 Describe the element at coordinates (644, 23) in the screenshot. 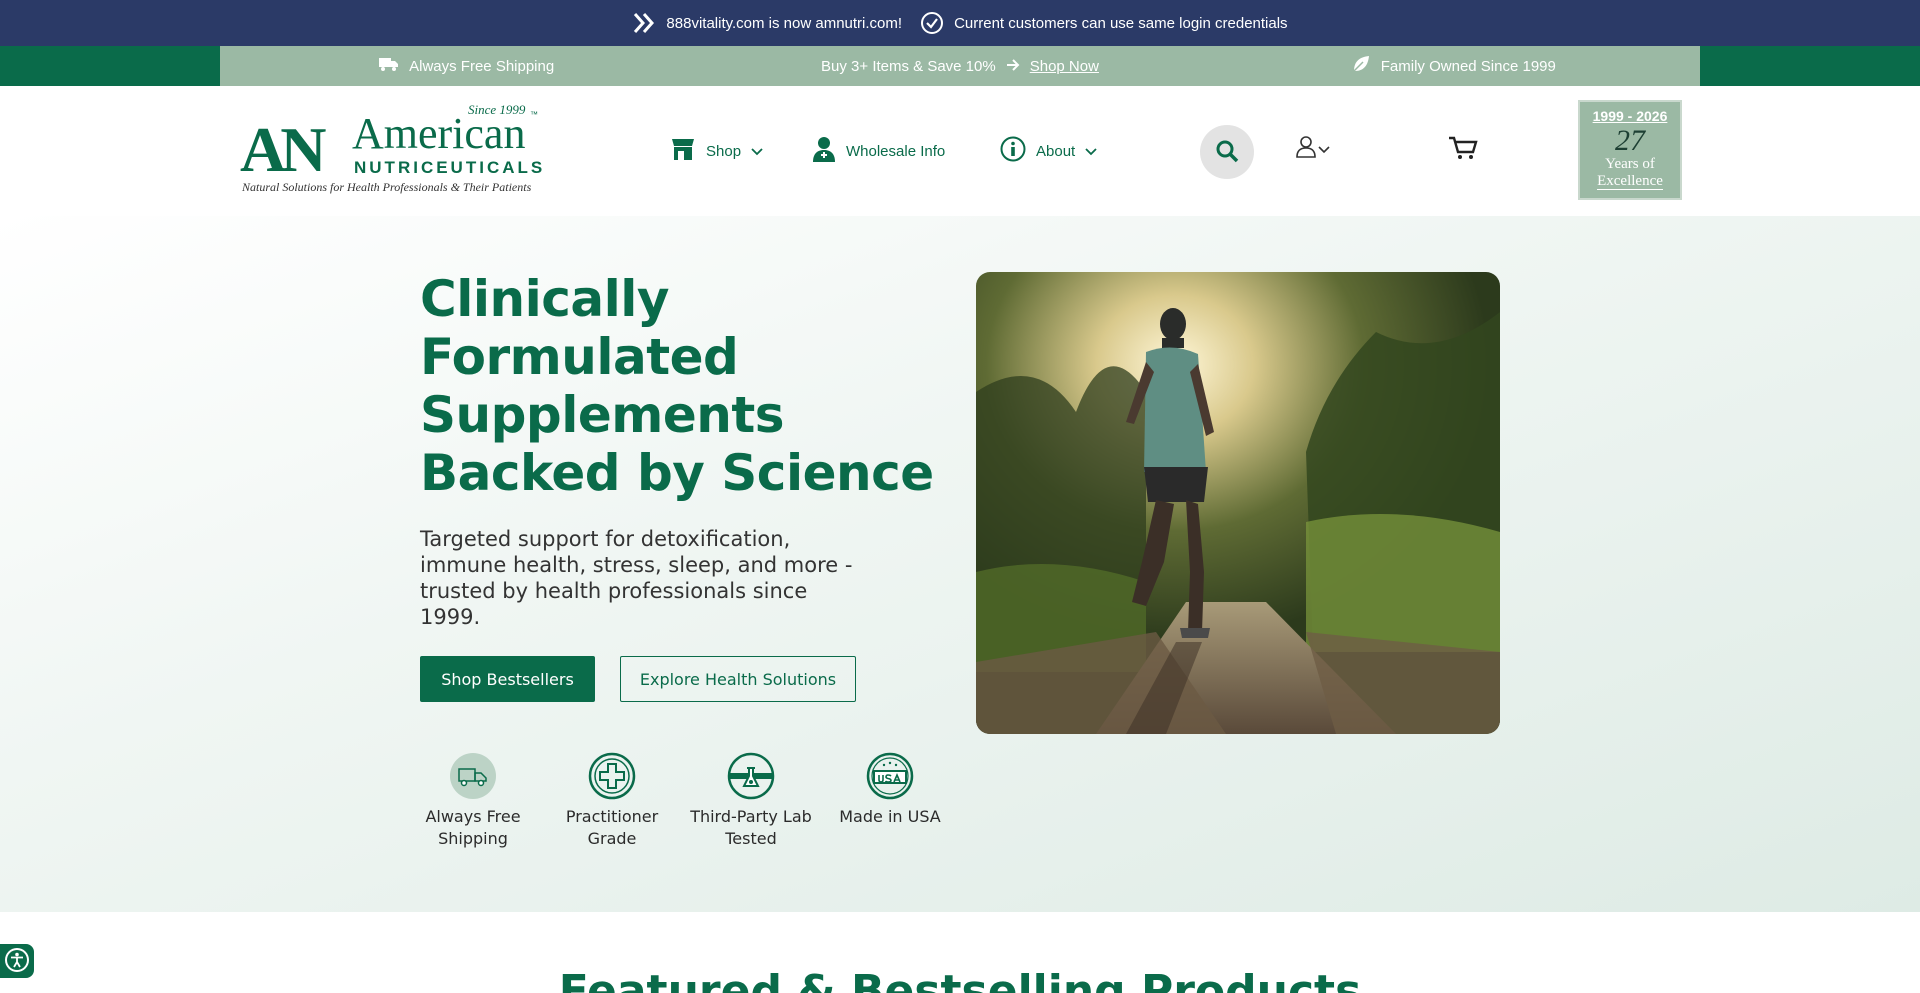

I see `double-chevron-right-icon` at that location.